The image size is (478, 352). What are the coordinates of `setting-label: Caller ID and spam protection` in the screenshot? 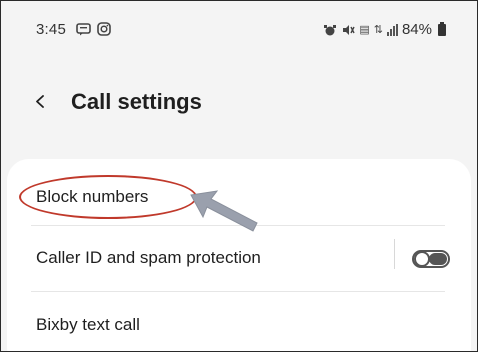 It's located at (148, 257).